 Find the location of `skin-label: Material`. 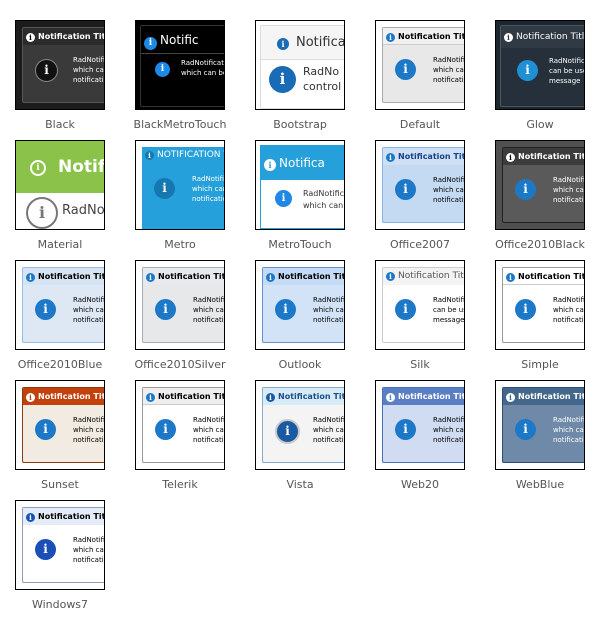

skin-label: Material is located at coordinates (60, 244).